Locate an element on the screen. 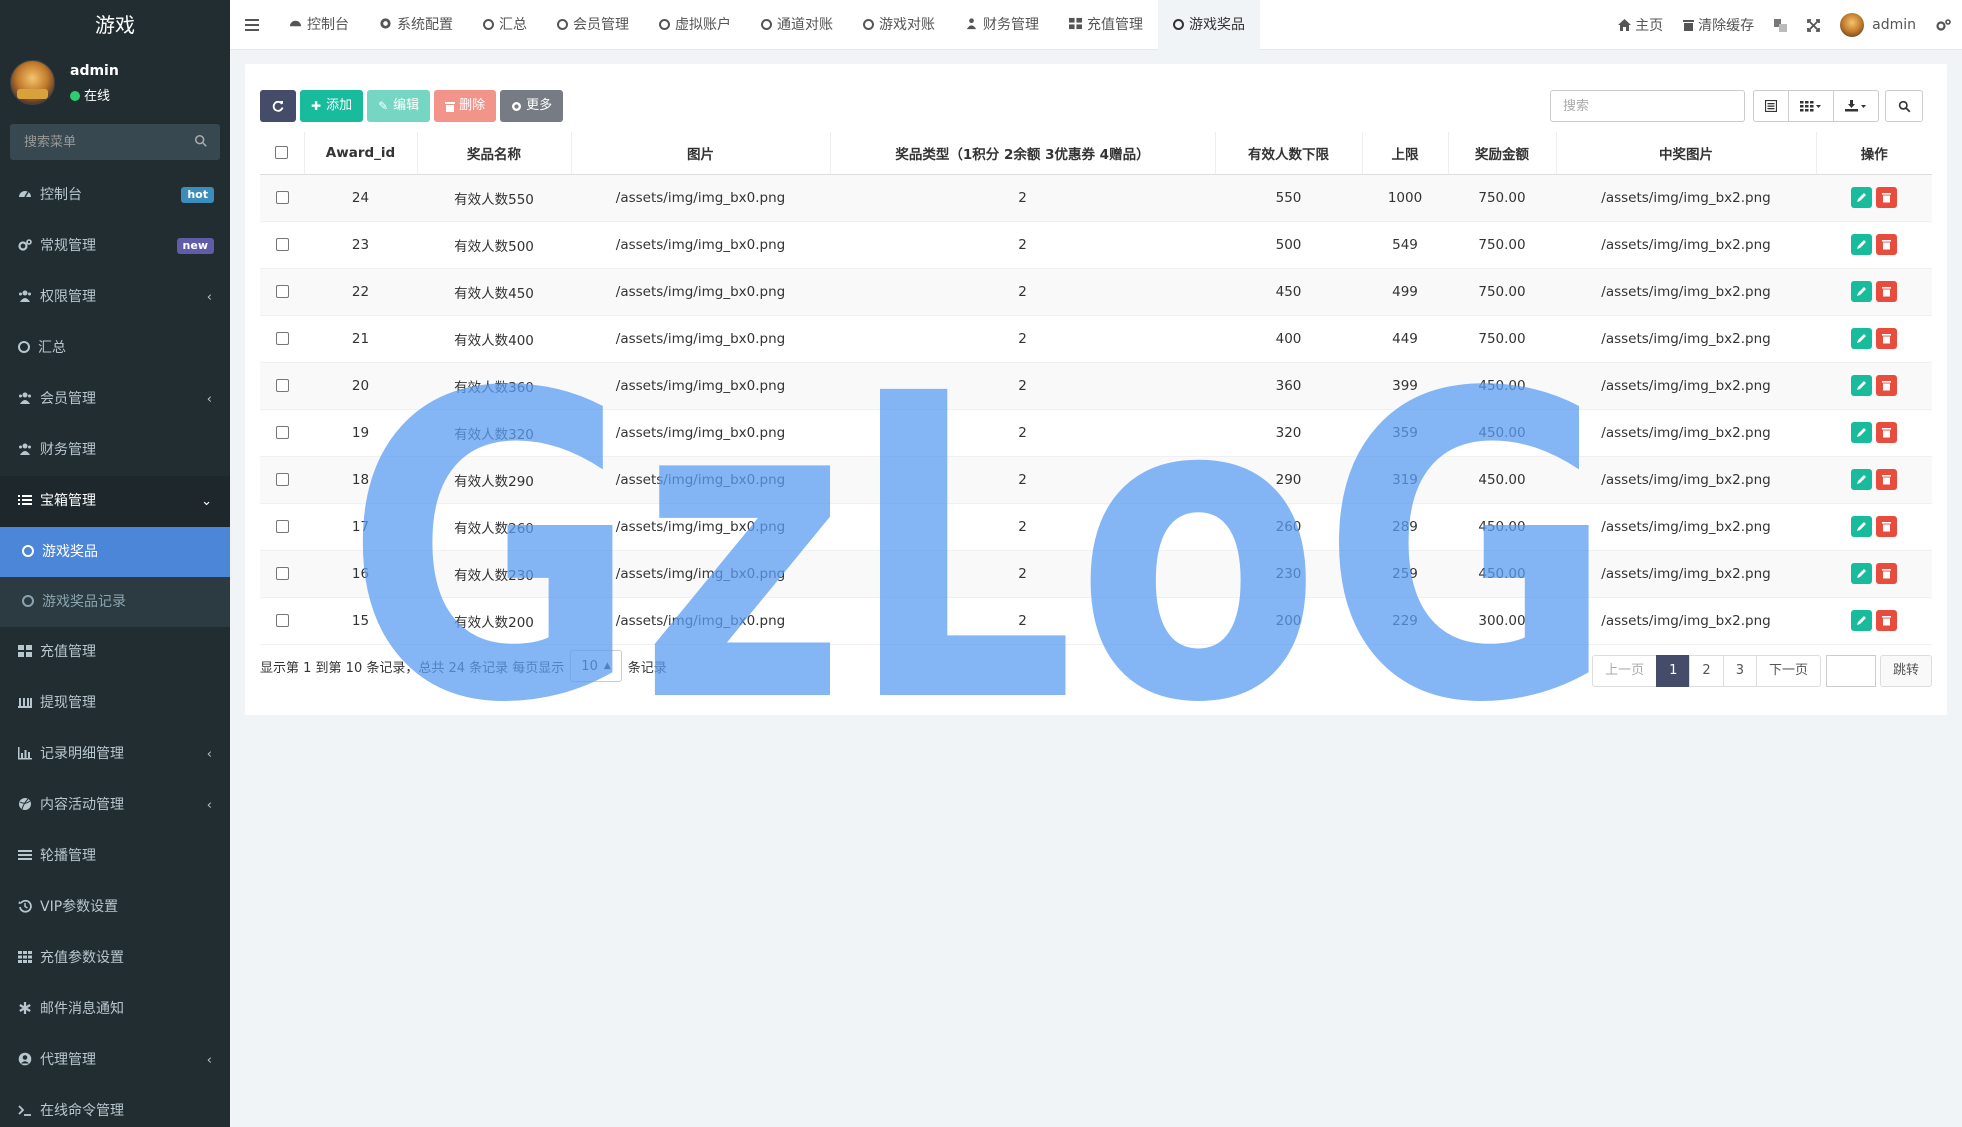 This screenshot has width=1962, height=1127. sidebar-item-content: 内容活动管理 ‹ is located at coordinates (115, 805).